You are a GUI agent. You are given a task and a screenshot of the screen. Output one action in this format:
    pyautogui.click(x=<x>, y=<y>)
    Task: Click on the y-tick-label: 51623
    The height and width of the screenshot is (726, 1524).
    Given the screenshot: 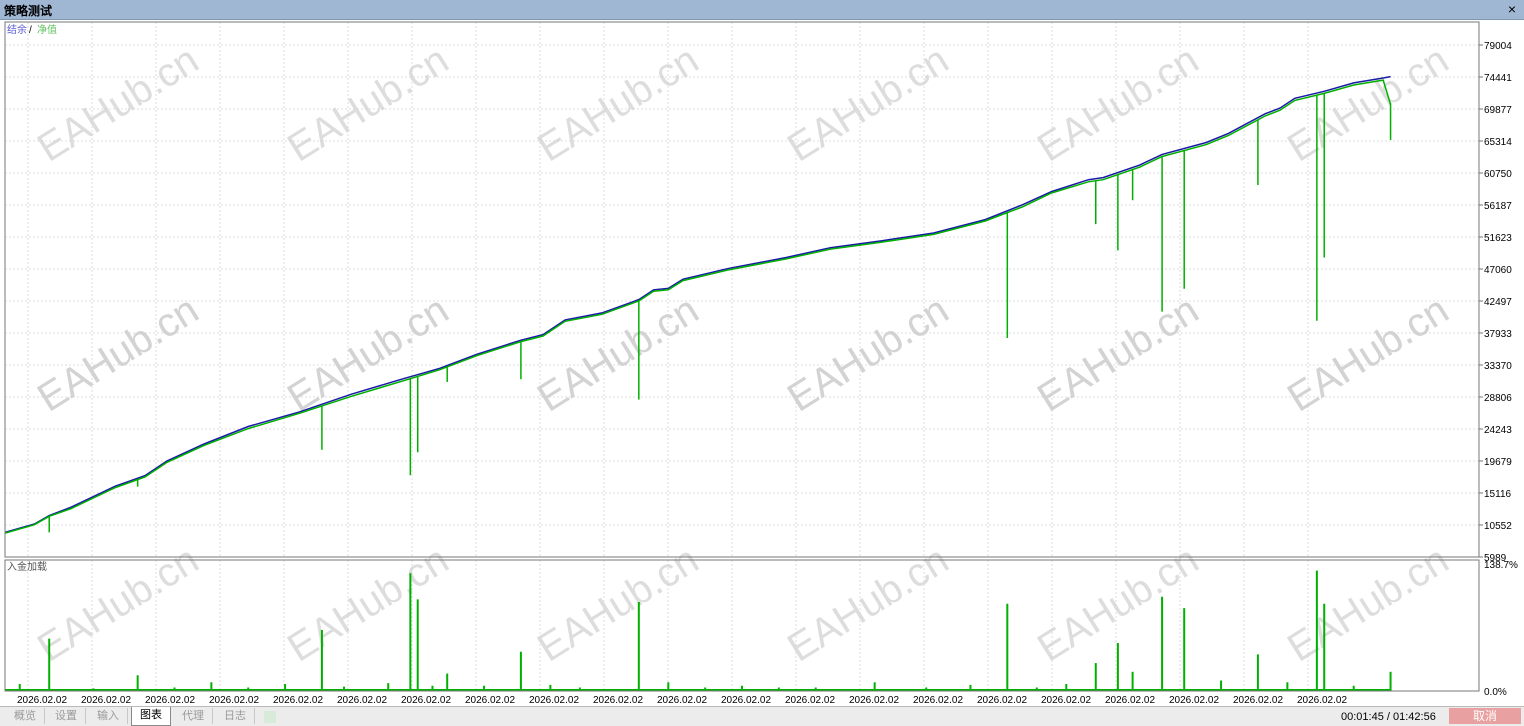 What is the action you would take?
    pyautogui.click(x=1498, y=238)
    